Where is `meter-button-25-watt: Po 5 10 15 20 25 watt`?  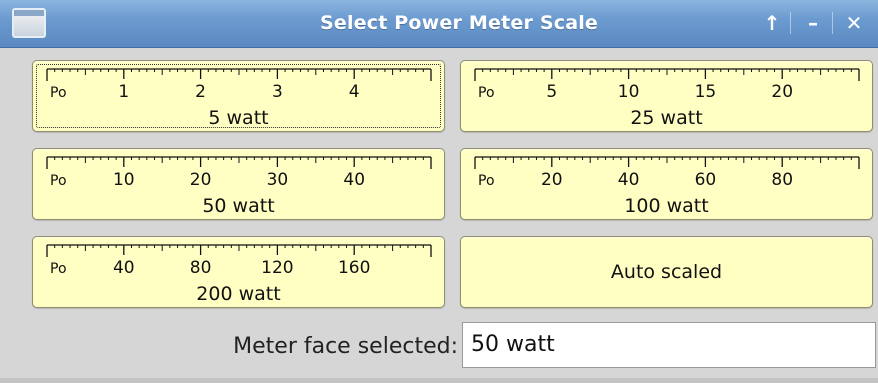
meter-button-25-watt: Po 5 10 15 20 25 watt is located at coordinates (666, 96).